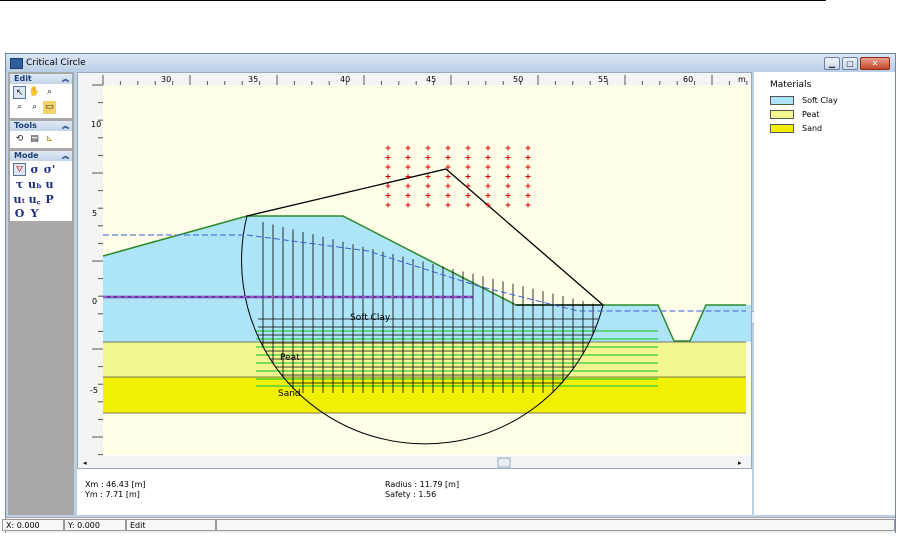  What do you see at coordinates (85, 463) in the screenshot?
I see `scroll-left-icon: ◂` at bounding box center [85, 463].